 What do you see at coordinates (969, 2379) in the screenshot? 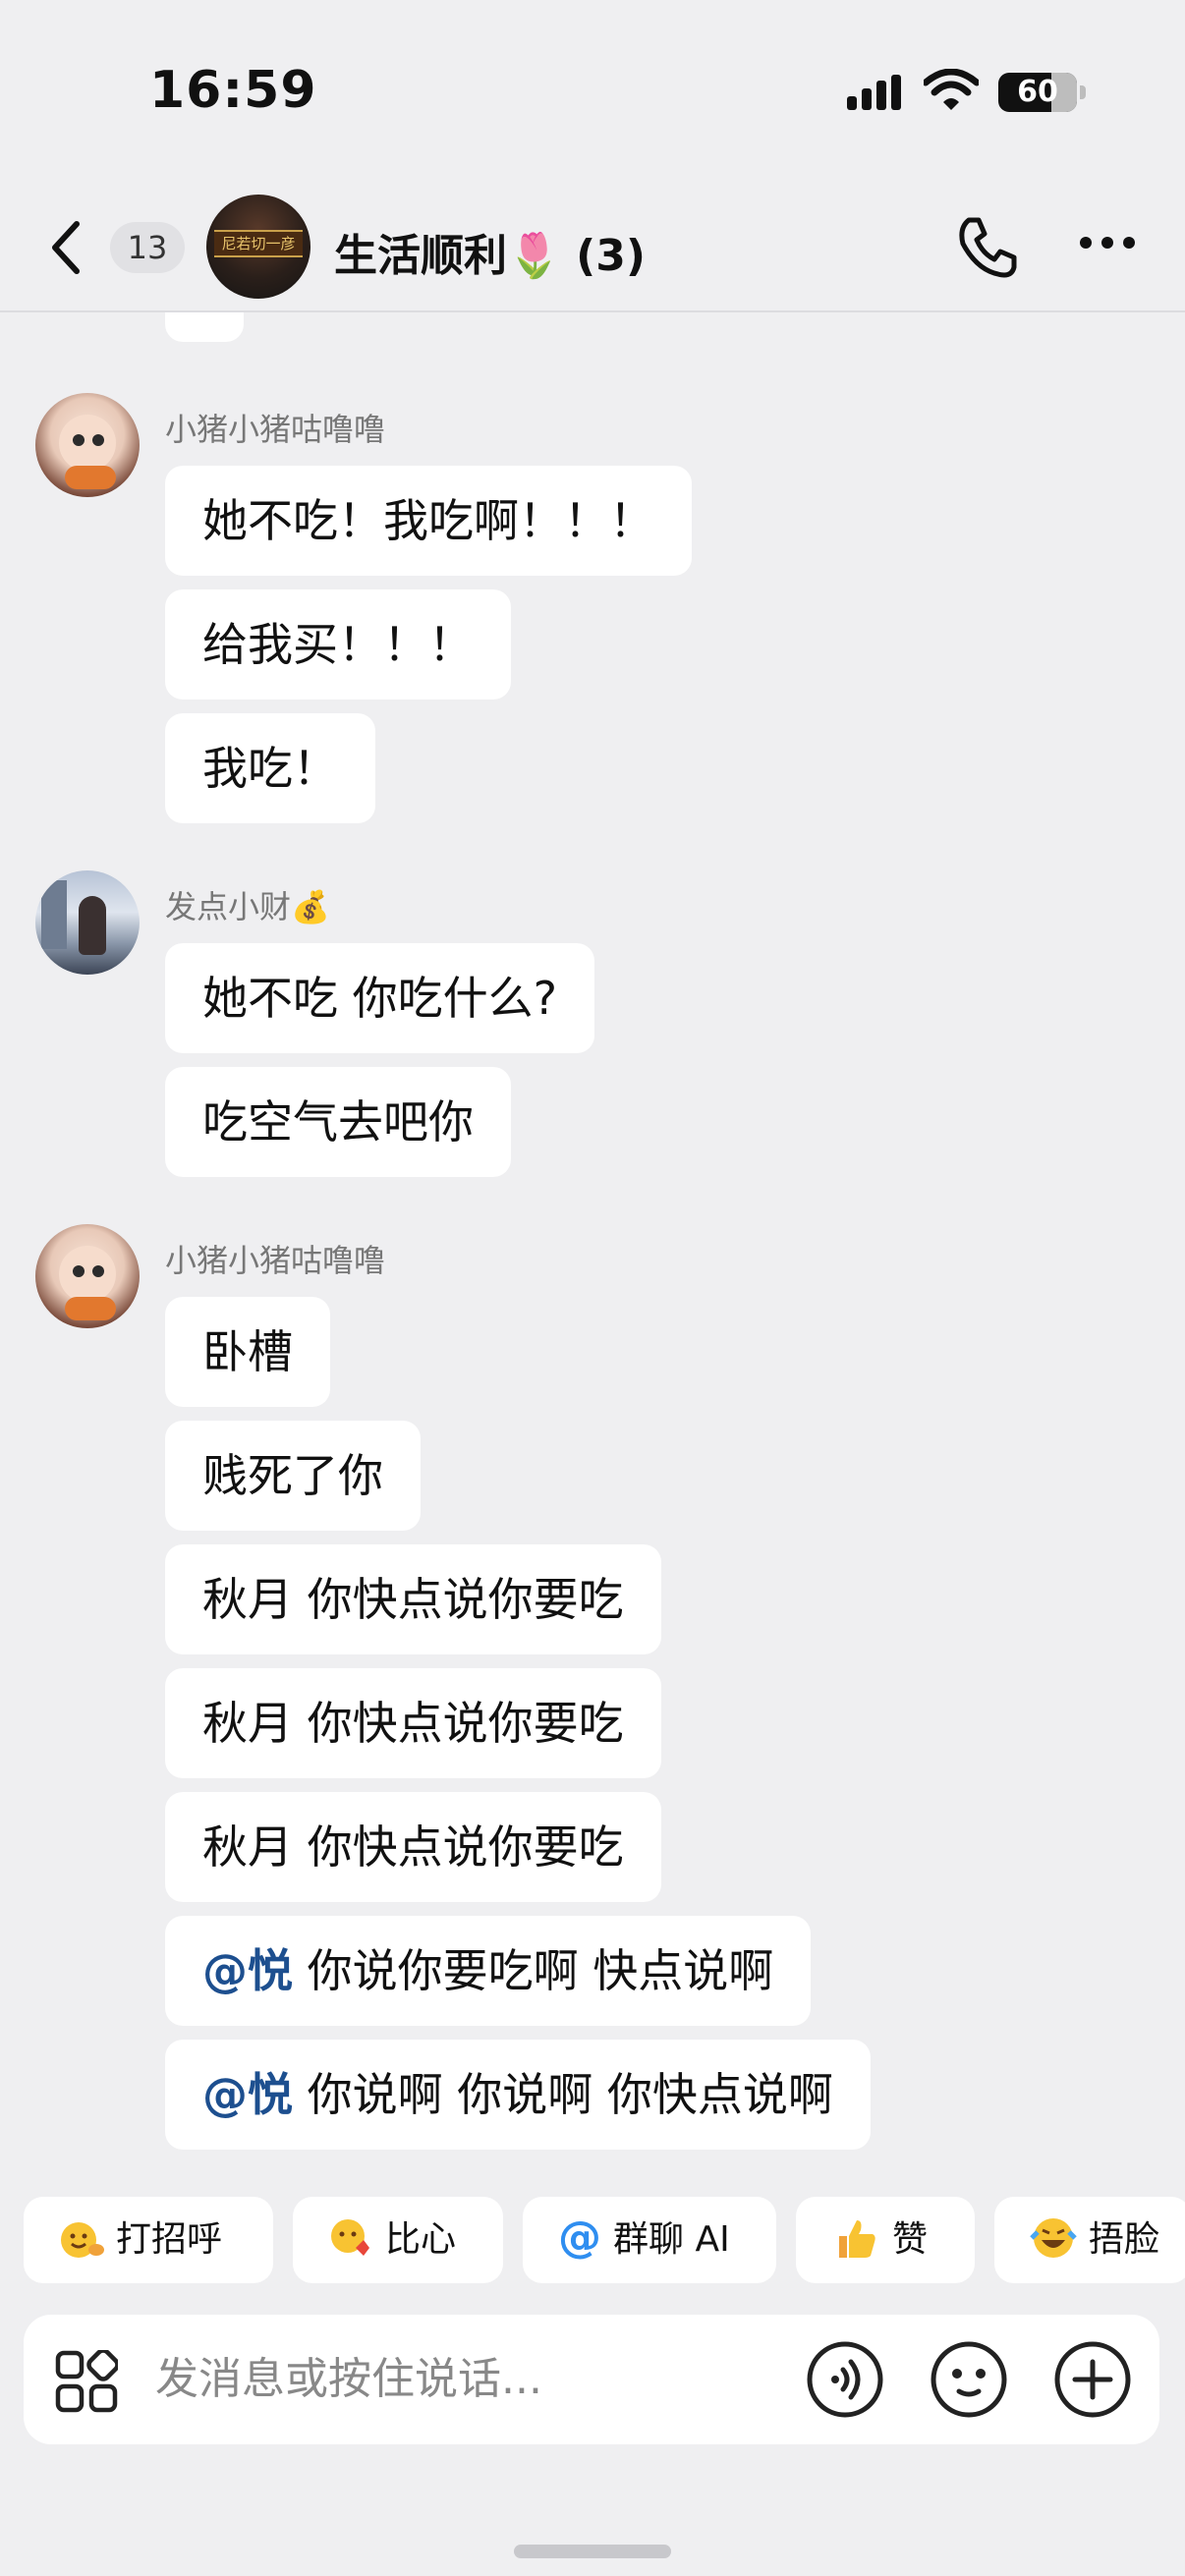
I see `emoji-icon` at bounding box center [969, 2379].